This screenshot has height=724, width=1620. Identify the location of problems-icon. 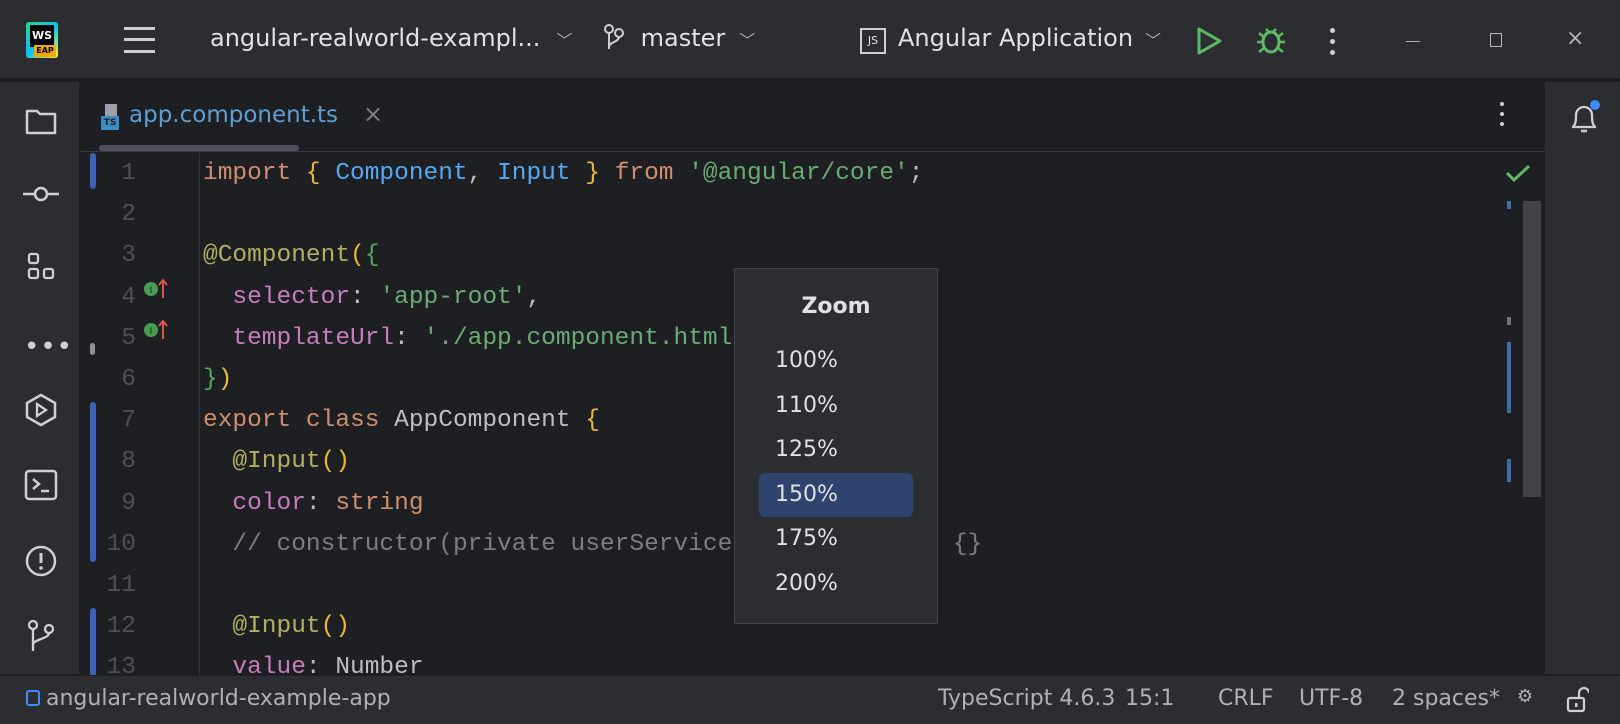
(41, 561).